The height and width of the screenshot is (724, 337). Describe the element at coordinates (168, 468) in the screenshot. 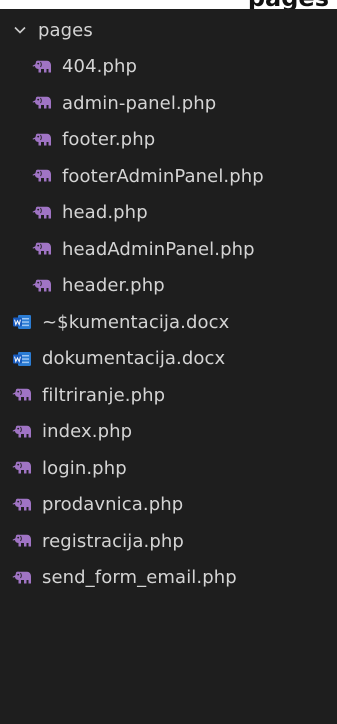

I see `file-item-login-php: login.php` at that location.